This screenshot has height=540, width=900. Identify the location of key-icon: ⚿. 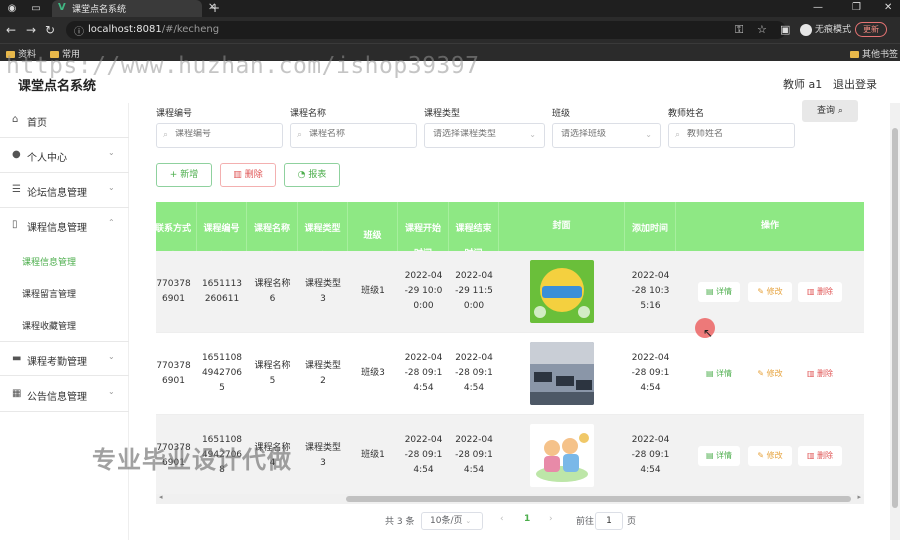
(739, 30).